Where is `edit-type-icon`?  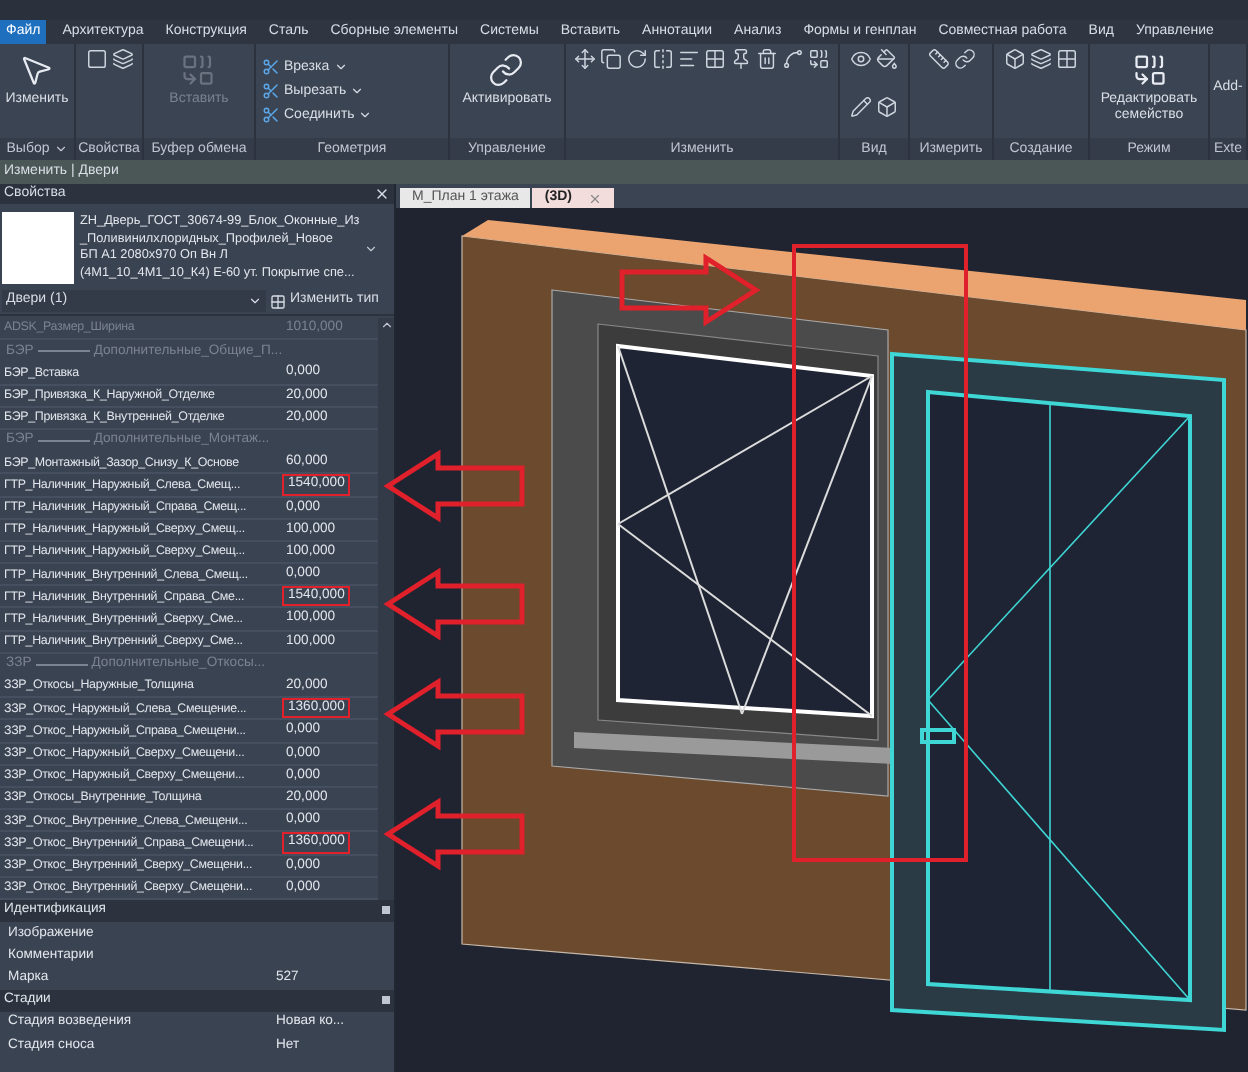 edit-type-icon is located at coordinates (278, 301).